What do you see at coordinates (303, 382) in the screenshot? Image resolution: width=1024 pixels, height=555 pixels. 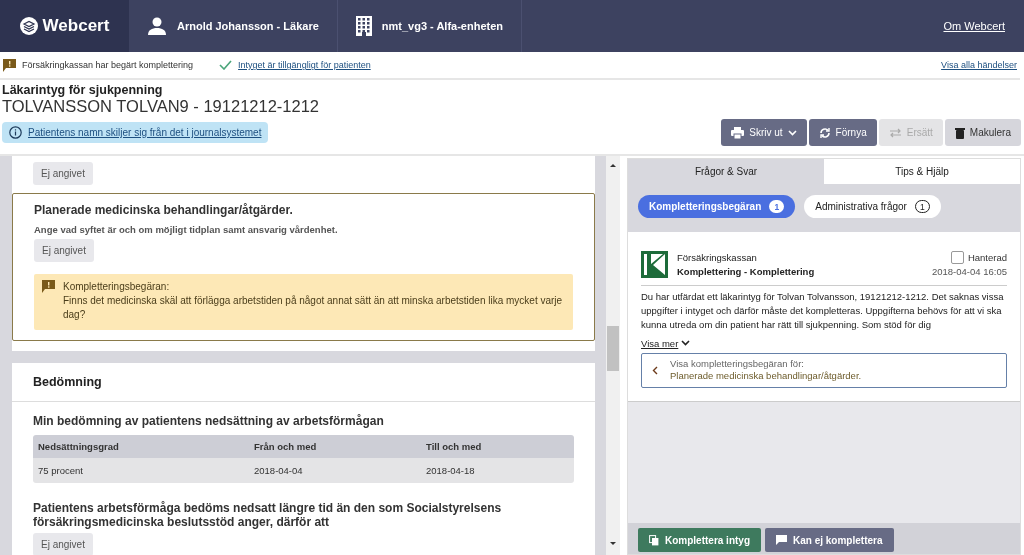 I see `section-title: Bedömning` at bounding box center [303, 382].